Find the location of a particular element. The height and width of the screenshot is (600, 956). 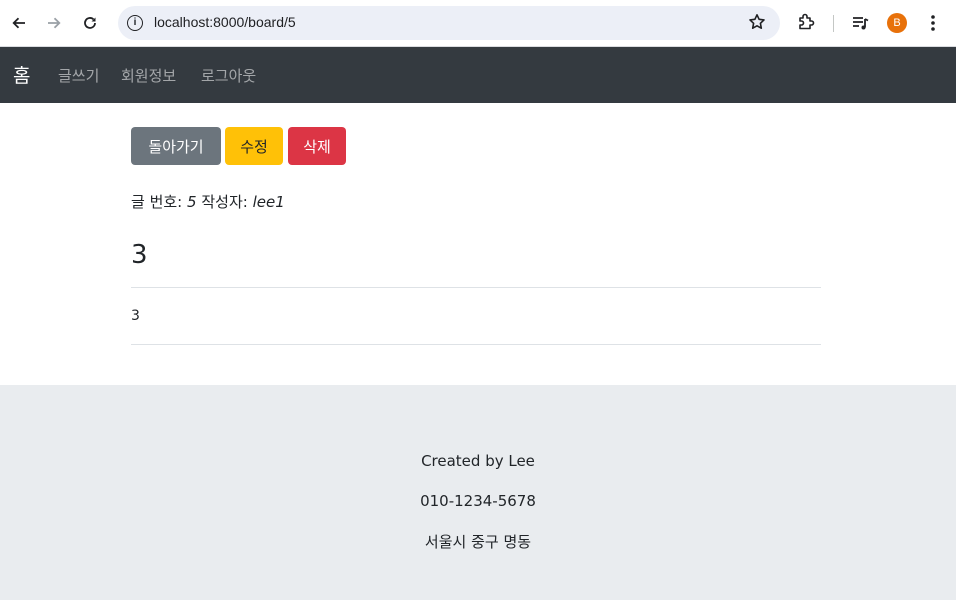

site-info-icon: i is located at coordinates (135, 23).